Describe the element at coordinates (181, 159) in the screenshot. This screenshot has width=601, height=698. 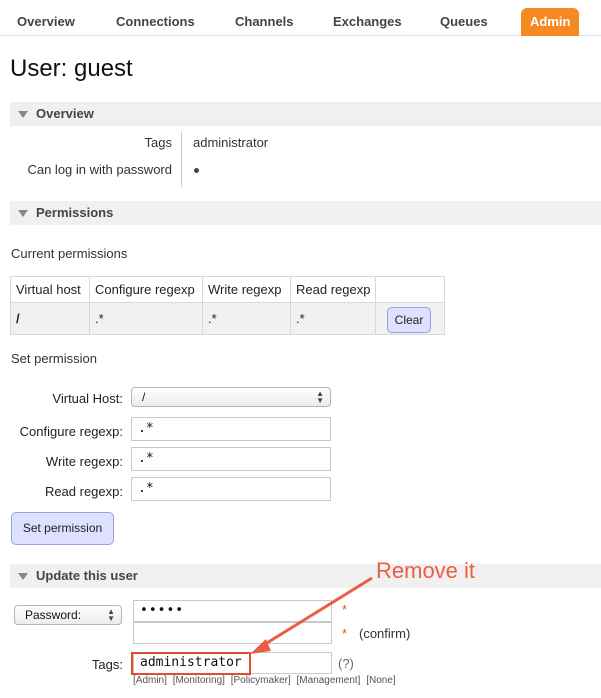
I see `overview-divider` at that location.